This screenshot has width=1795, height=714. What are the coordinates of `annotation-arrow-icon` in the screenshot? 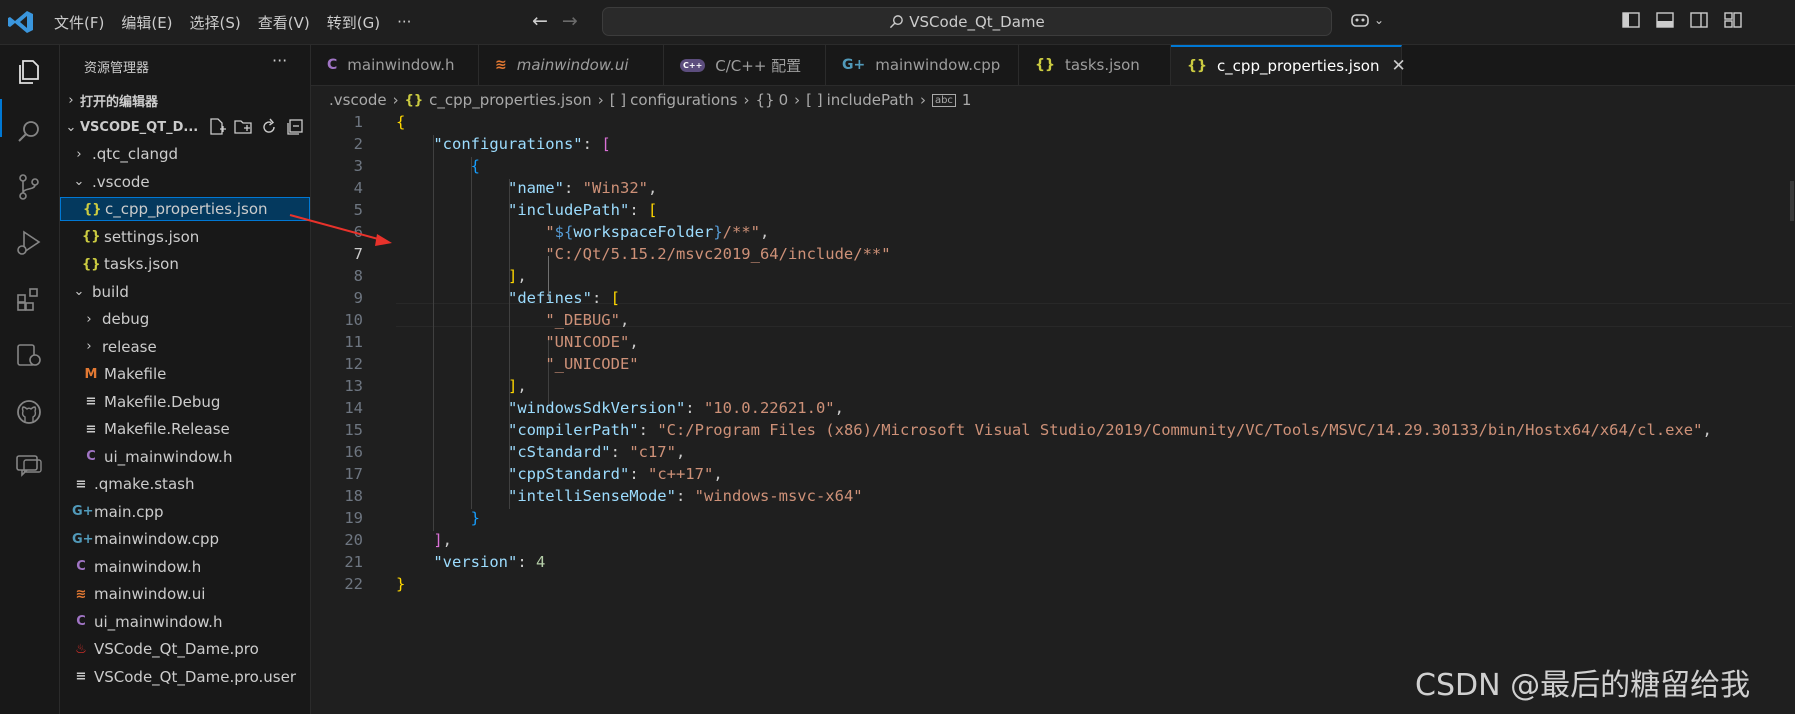 It's located at (340, 230).